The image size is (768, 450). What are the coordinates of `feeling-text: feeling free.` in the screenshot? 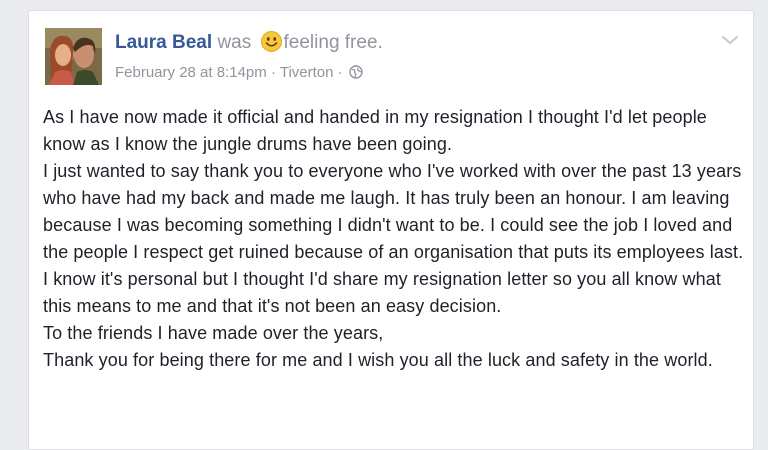 It's located at (333, 42).